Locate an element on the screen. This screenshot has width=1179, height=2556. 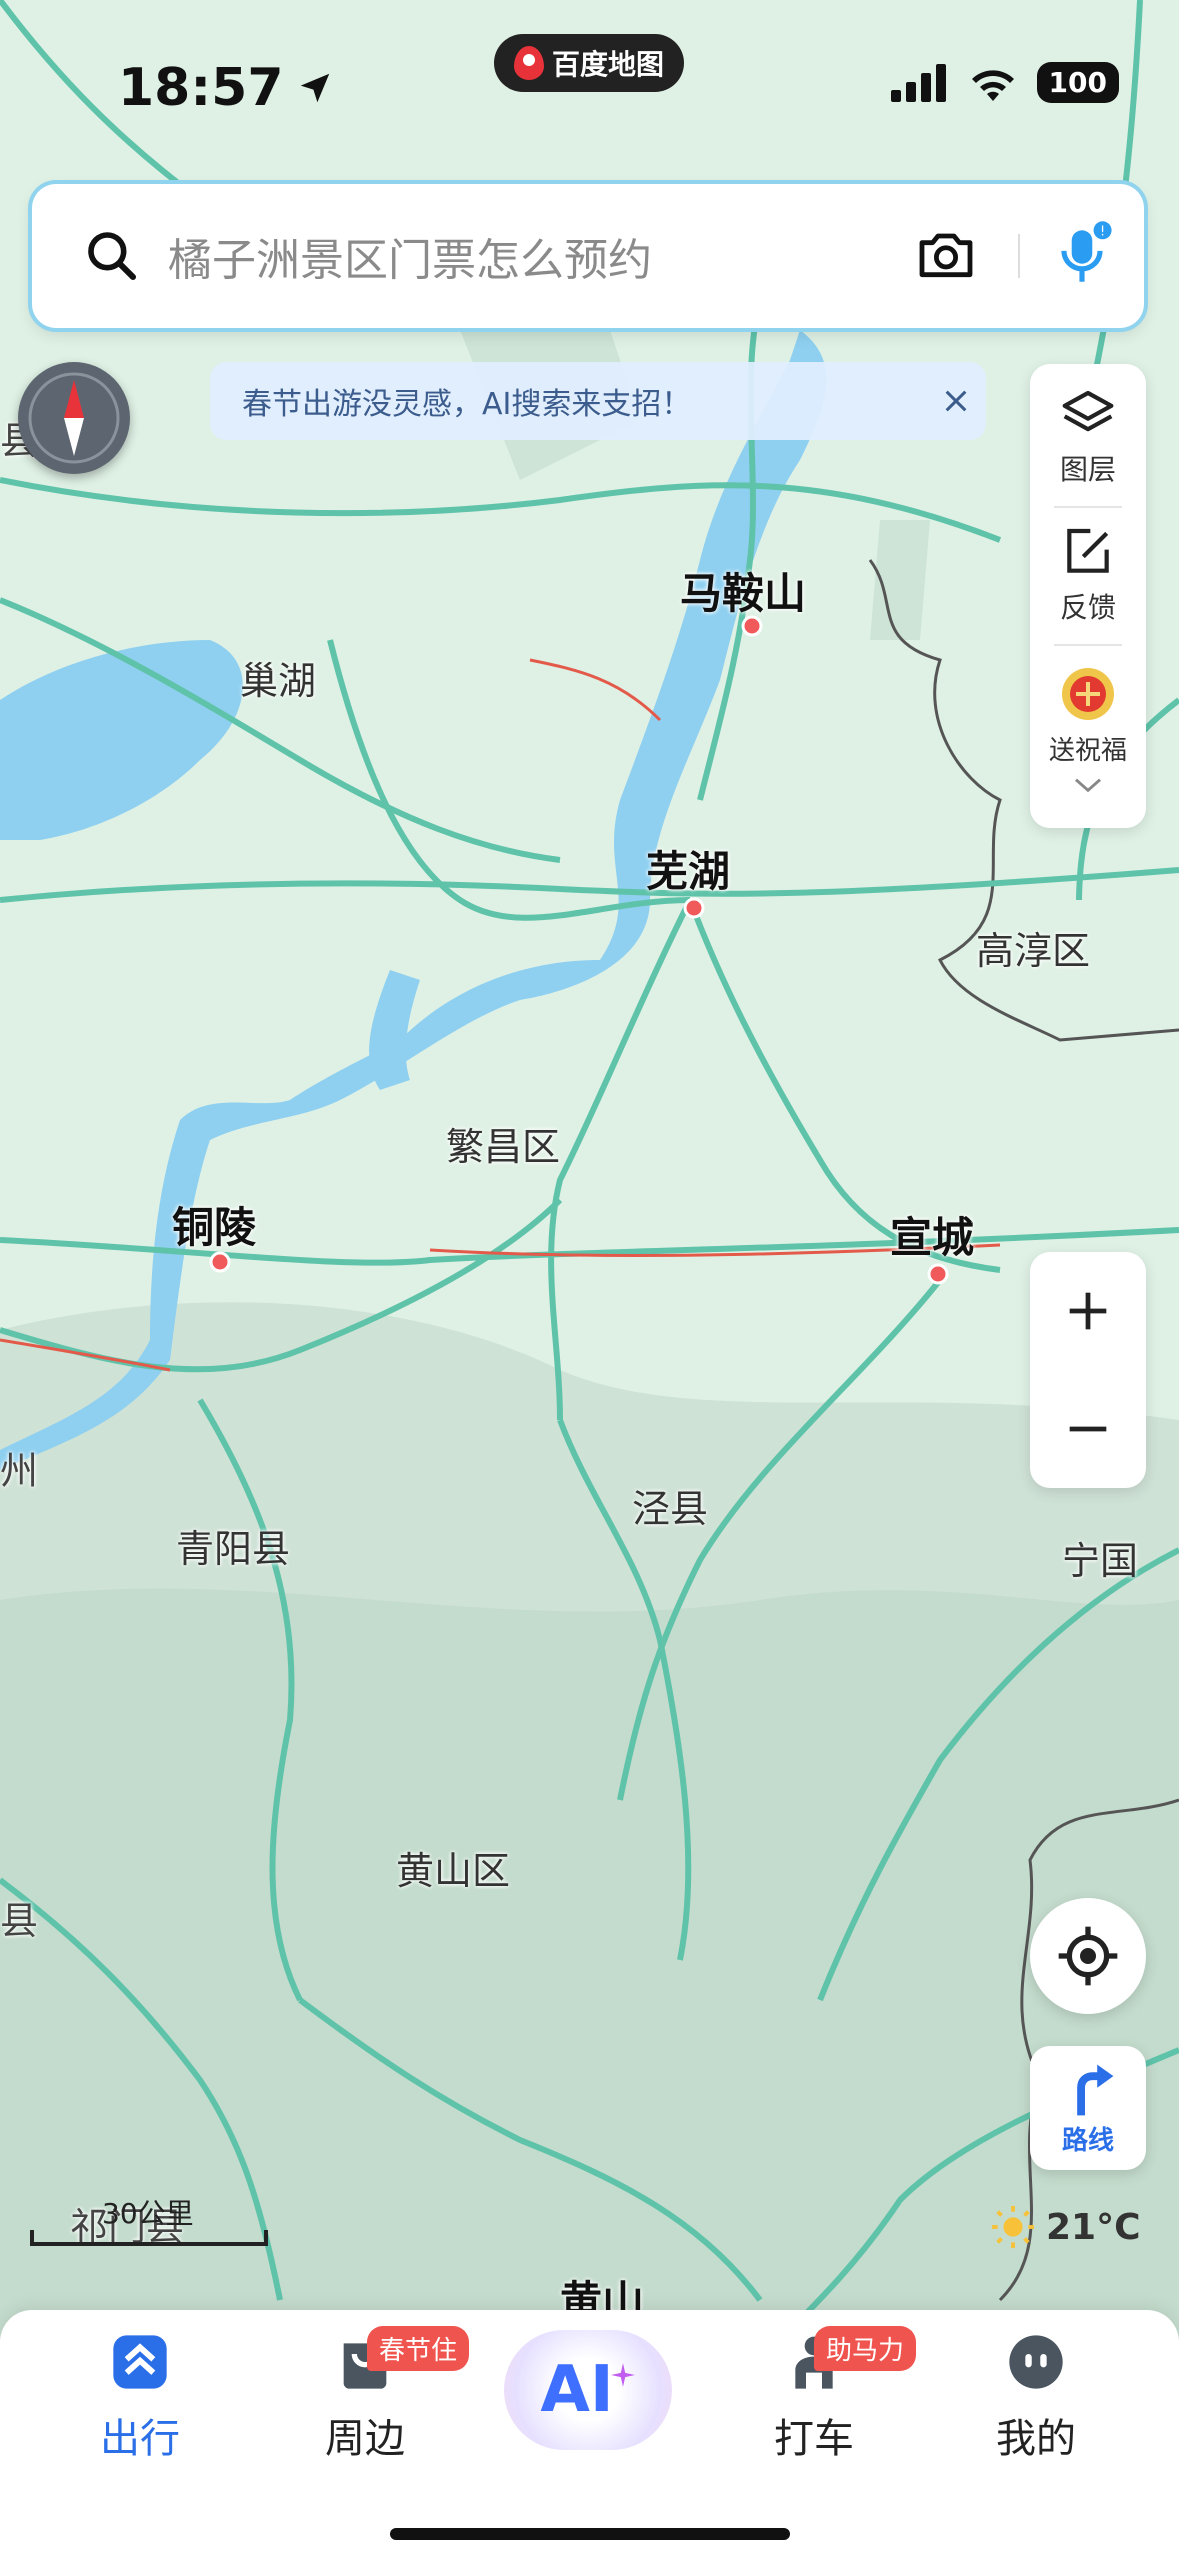
ai-assistant-button: AI is located at coordinates (588, 2390).